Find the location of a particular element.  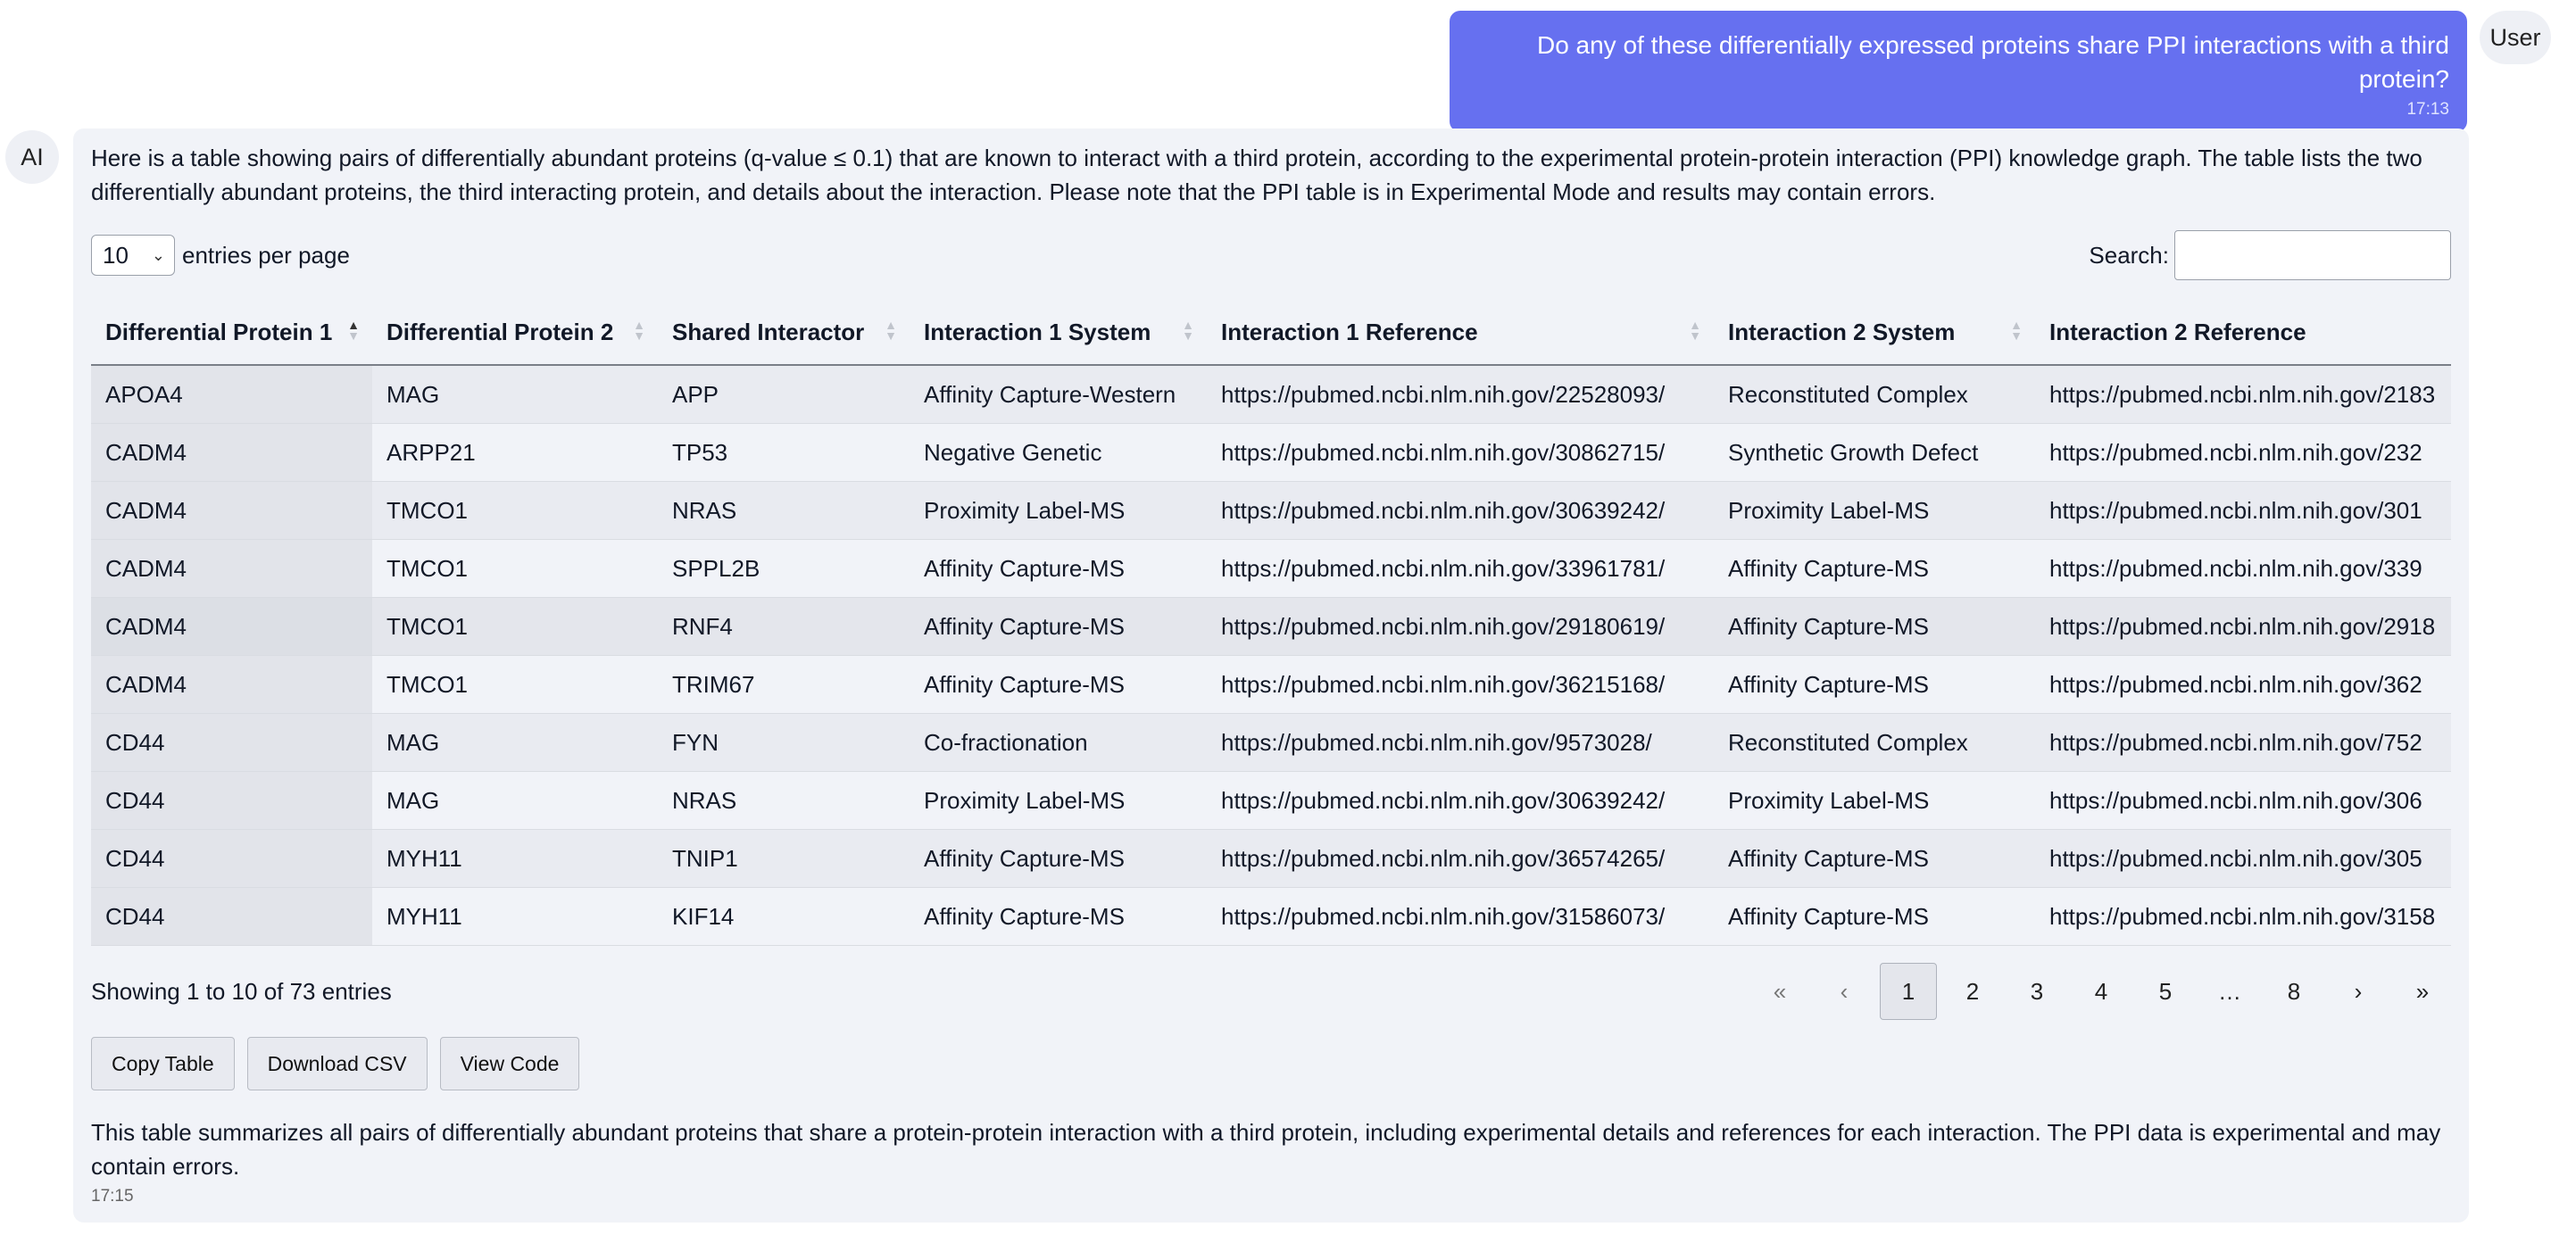

table-cell: https://pubmed.ncbi.nlm.nih.gov/2918 is located at coordinates (2243, 626).